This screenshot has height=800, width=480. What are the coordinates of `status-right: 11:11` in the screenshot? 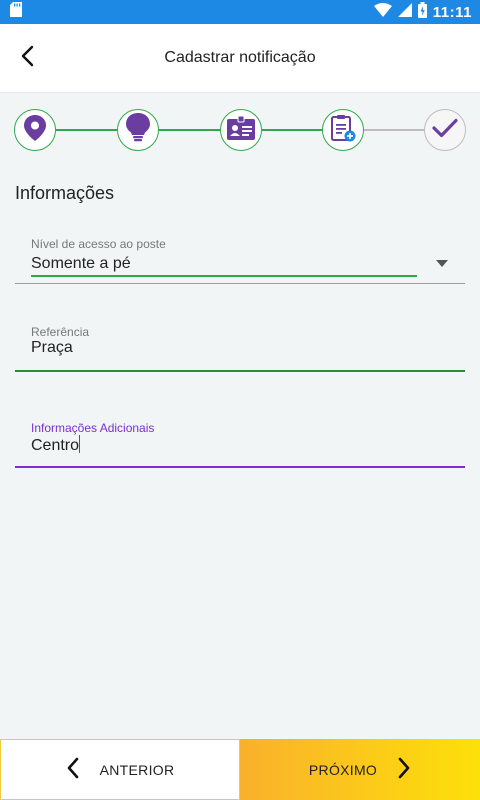 It's located at (422, 12).